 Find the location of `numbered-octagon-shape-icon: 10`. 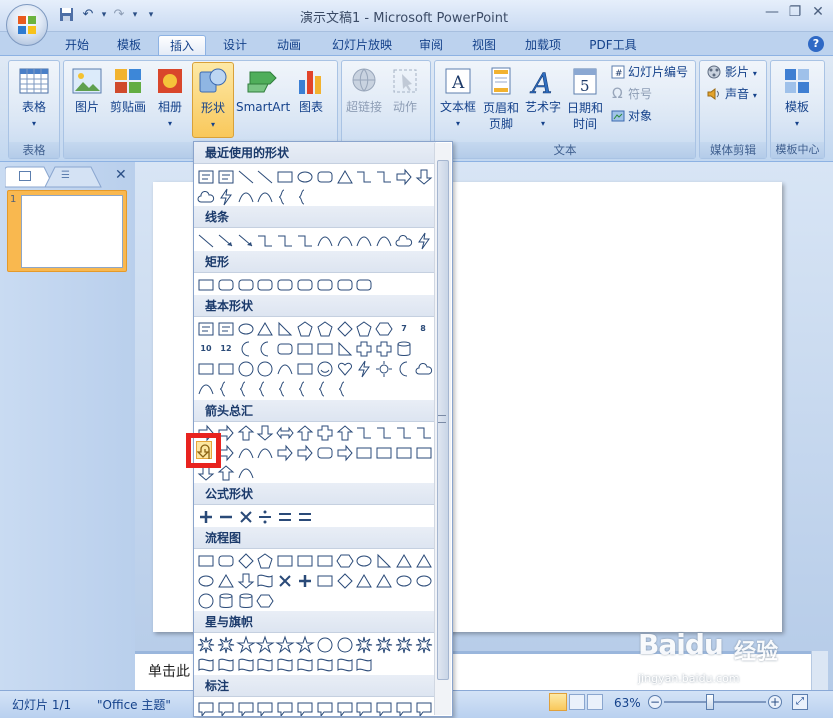

numbered-octagon-shape-icon: 10 is located at coordinates (206, 349).